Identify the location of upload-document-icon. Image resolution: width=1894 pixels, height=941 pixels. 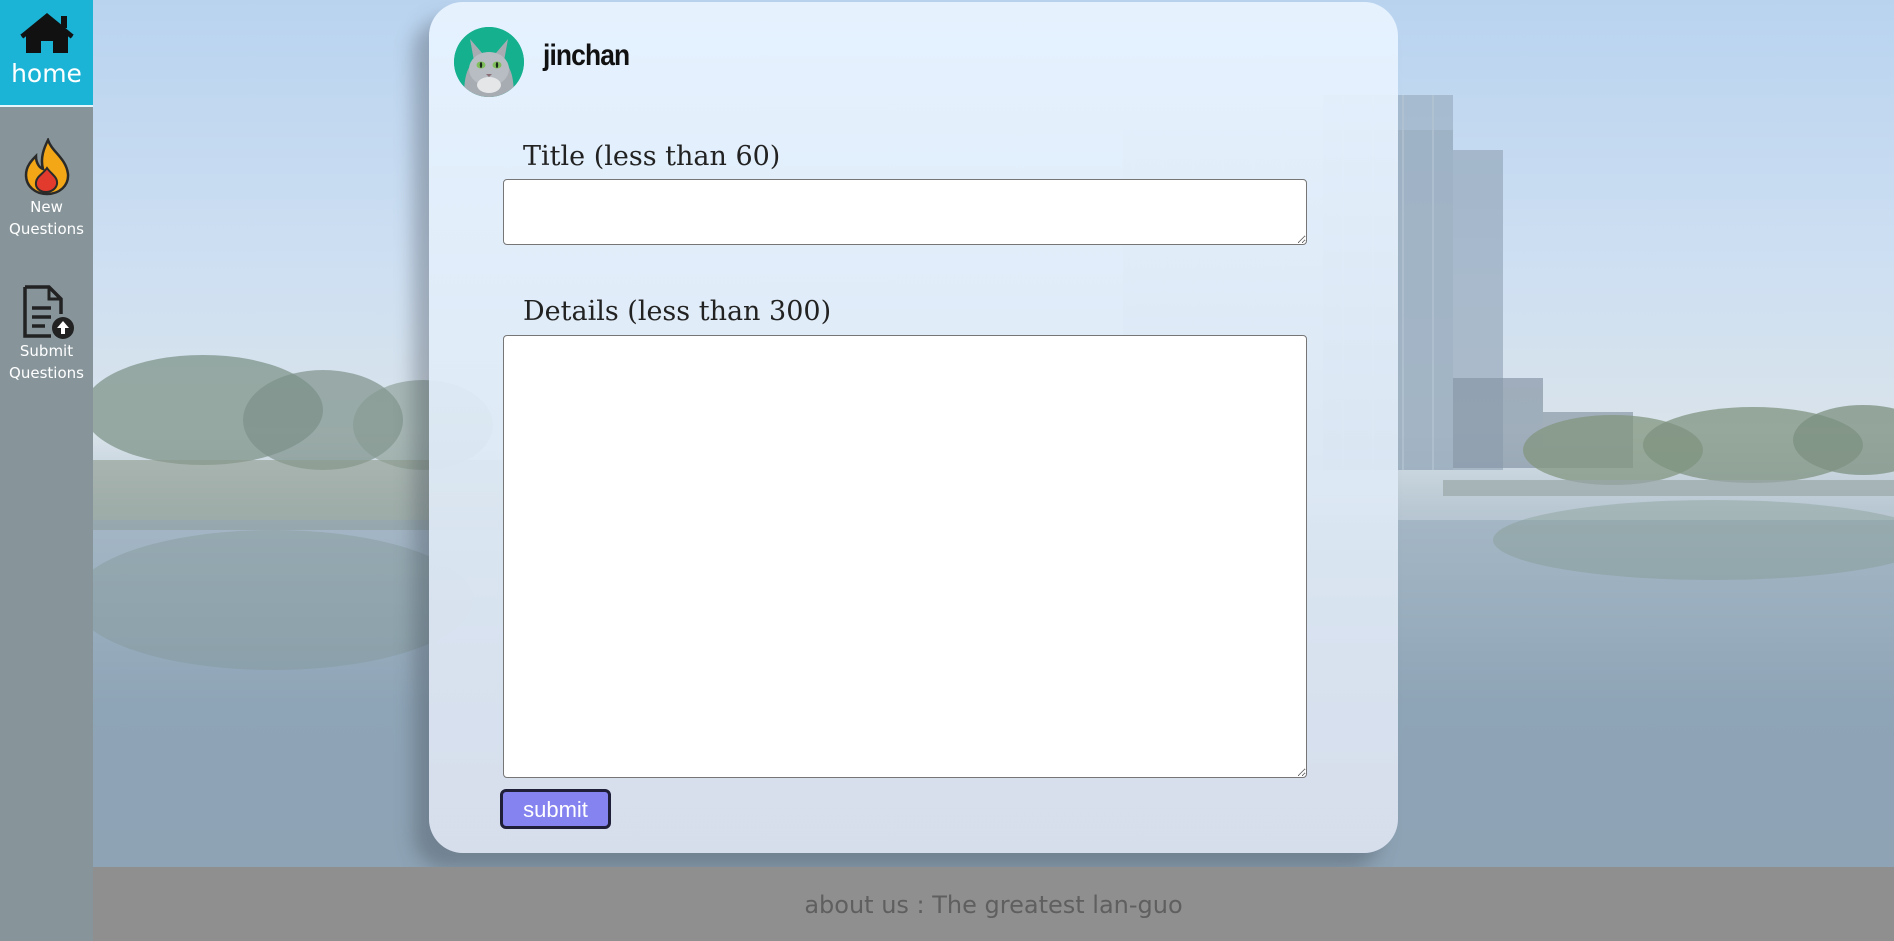
(48, 312).